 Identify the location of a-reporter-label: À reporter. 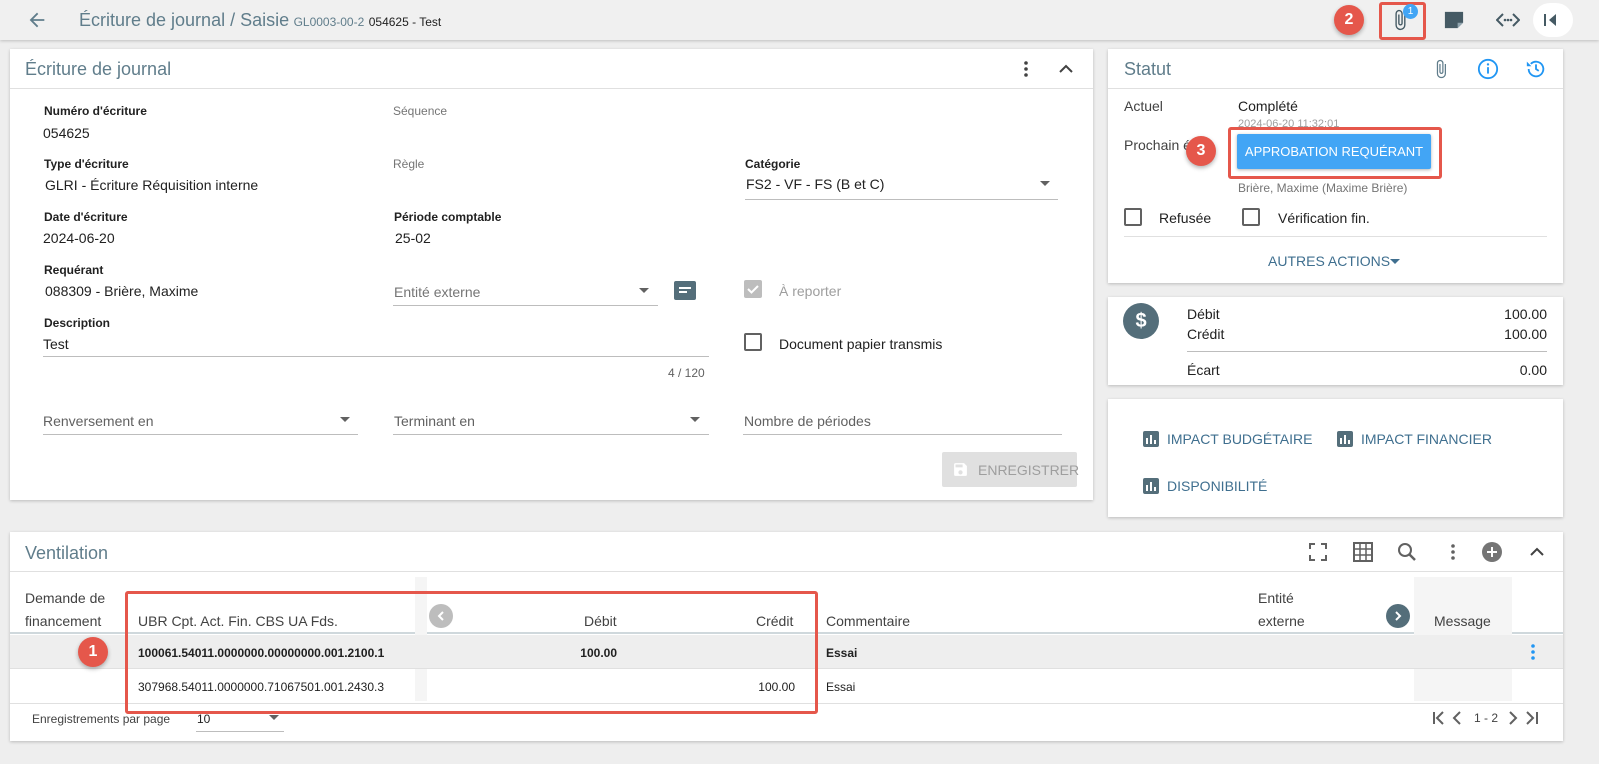
(810, 291).